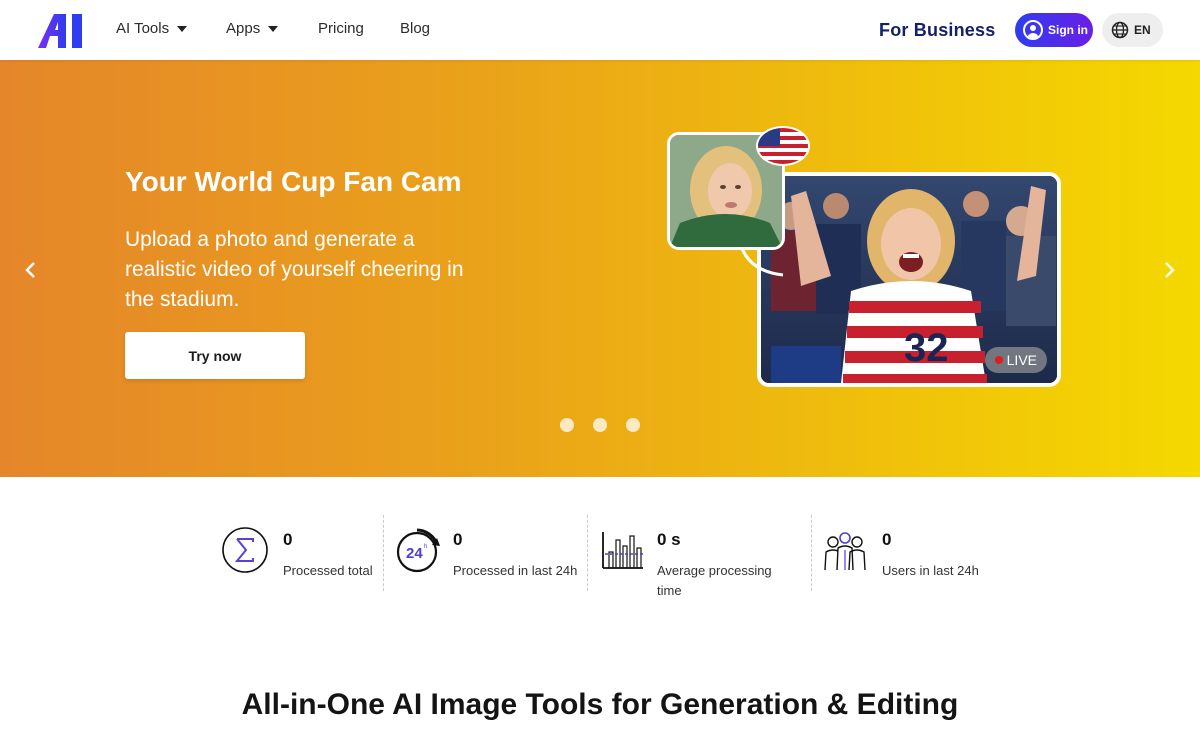  I want to click on stat-users-24h-label: Users in last 24h, so click(930, 570).